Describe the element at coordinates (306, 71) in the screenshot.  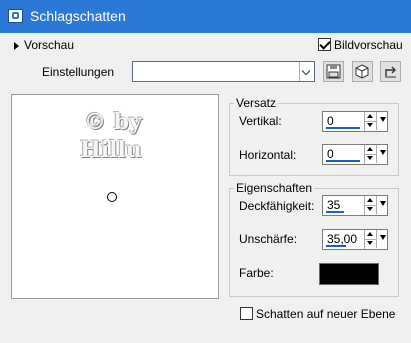
I see `chevron-down-icon` at that location.